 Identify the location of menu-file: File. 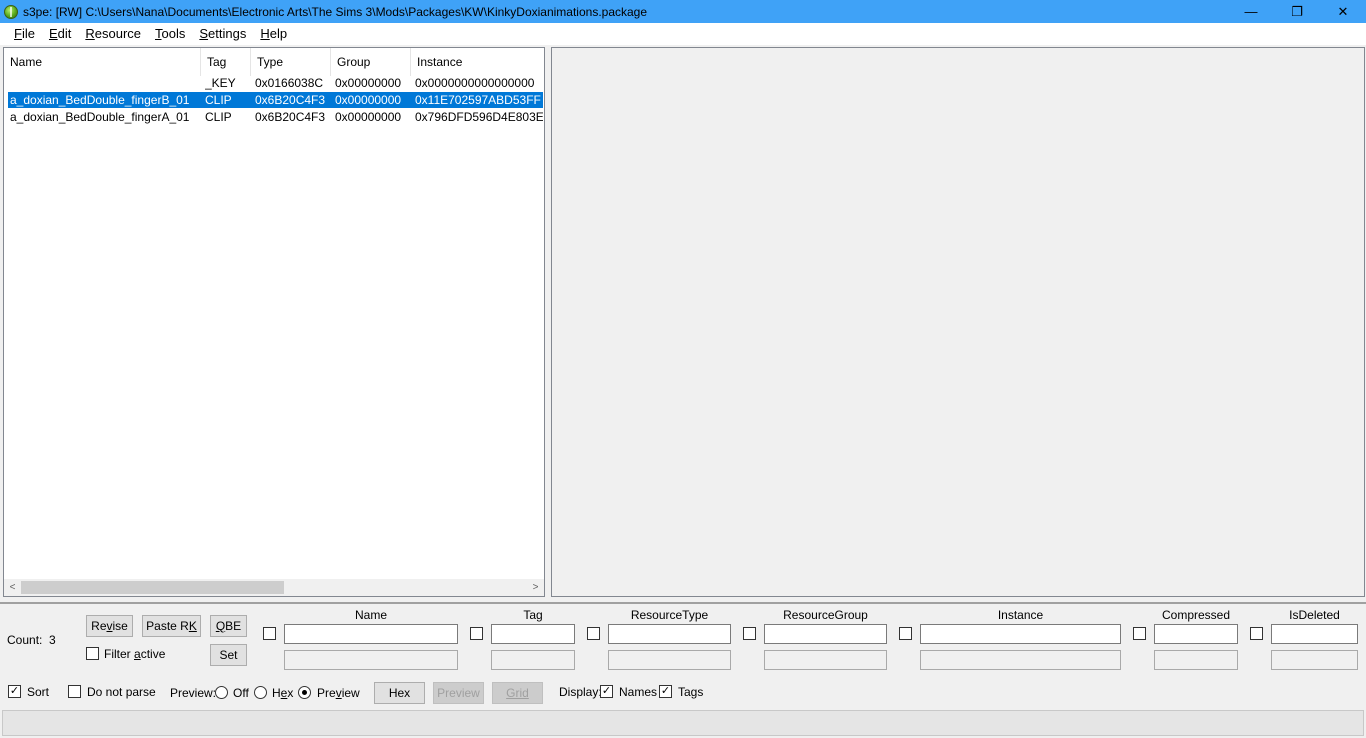
(24, 34).